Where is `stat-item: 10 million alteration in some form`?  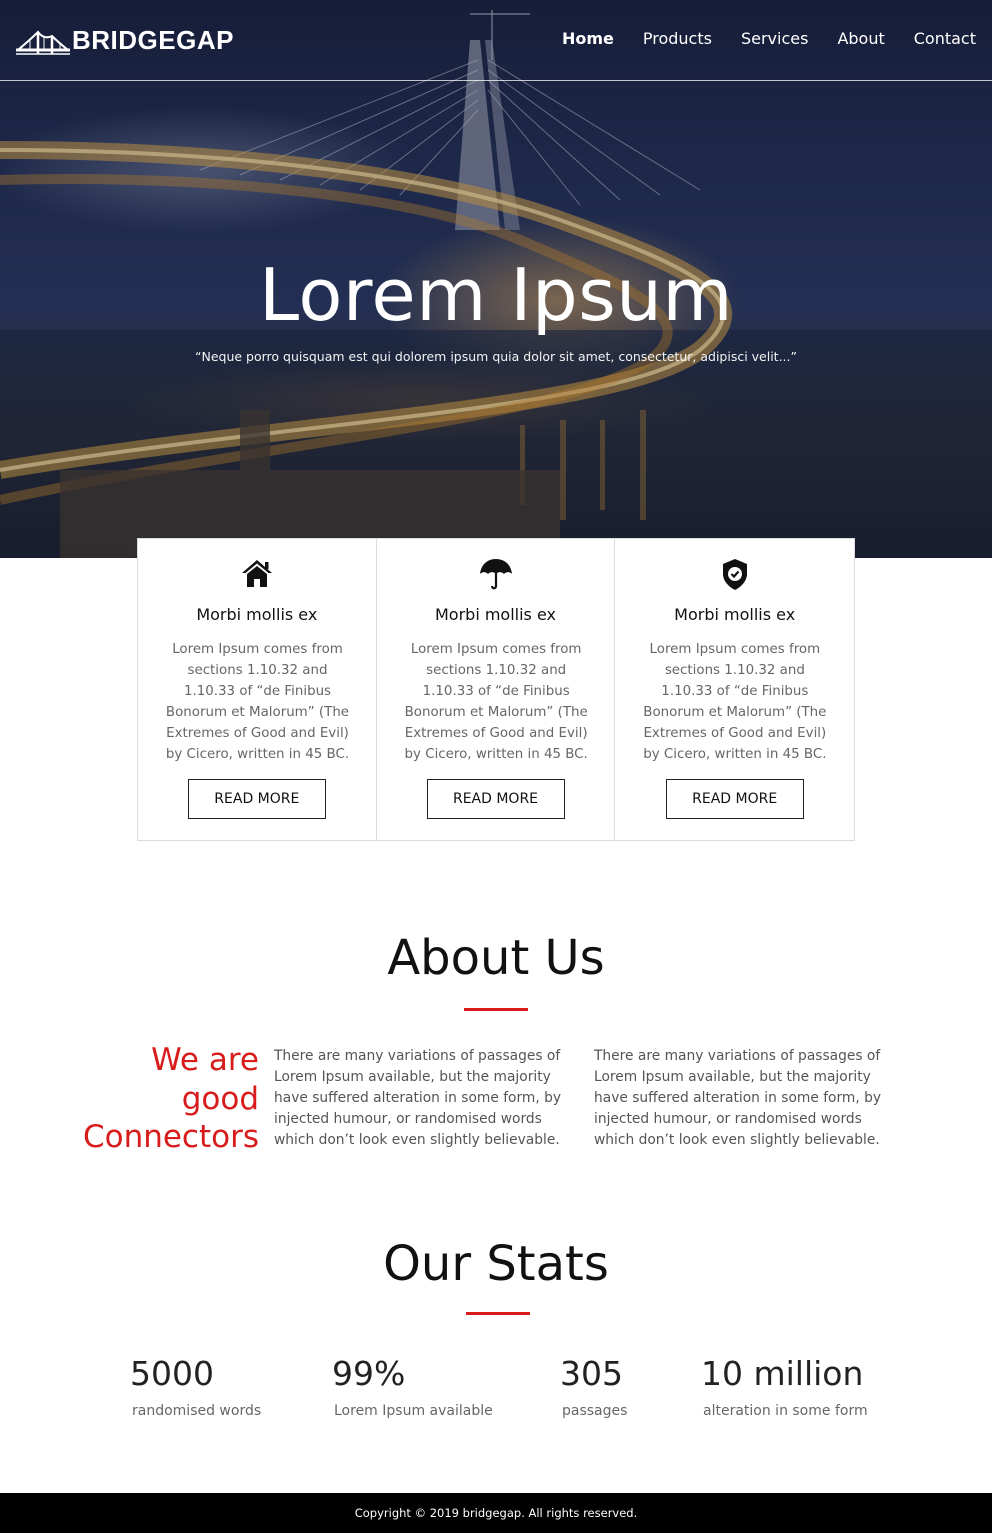 stat-item: 10 million alteration in some form is located at coordinates (784, 1386).